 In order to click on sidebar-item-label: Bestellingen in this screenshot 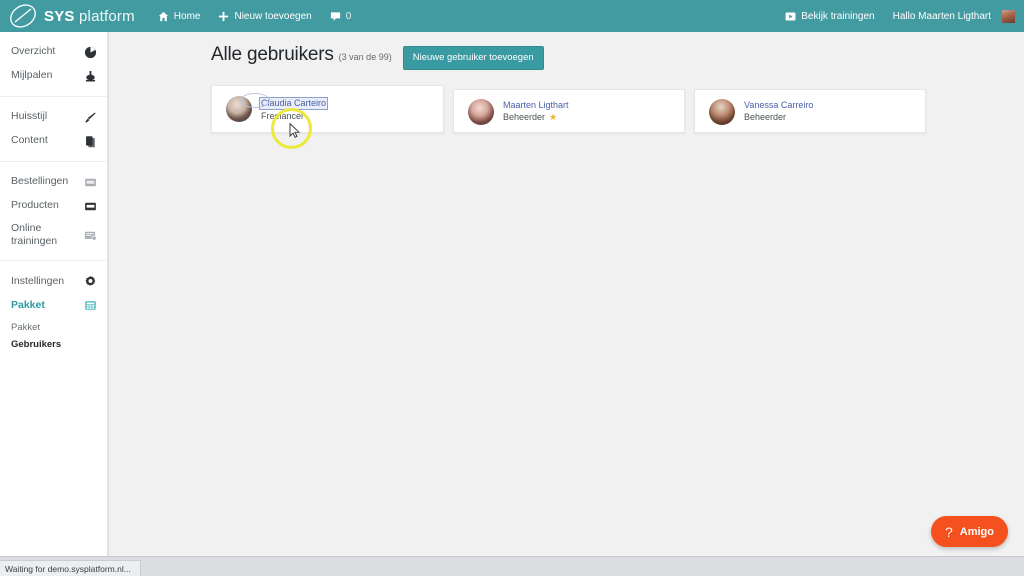, I will do `click(40, 181)`.